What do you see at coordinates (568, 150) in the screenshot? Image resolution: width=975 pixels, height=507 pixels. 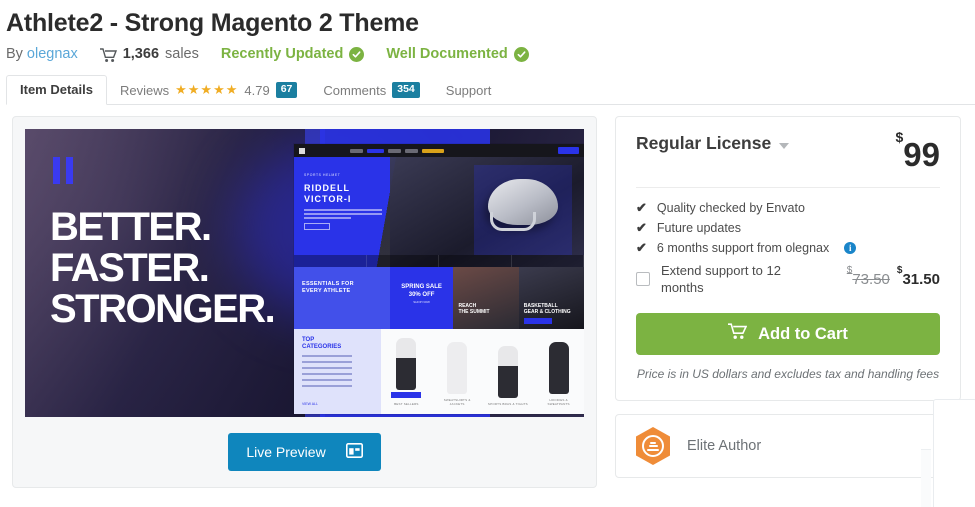 I see `mockup-cart-button` at bounding box center [568, 150].